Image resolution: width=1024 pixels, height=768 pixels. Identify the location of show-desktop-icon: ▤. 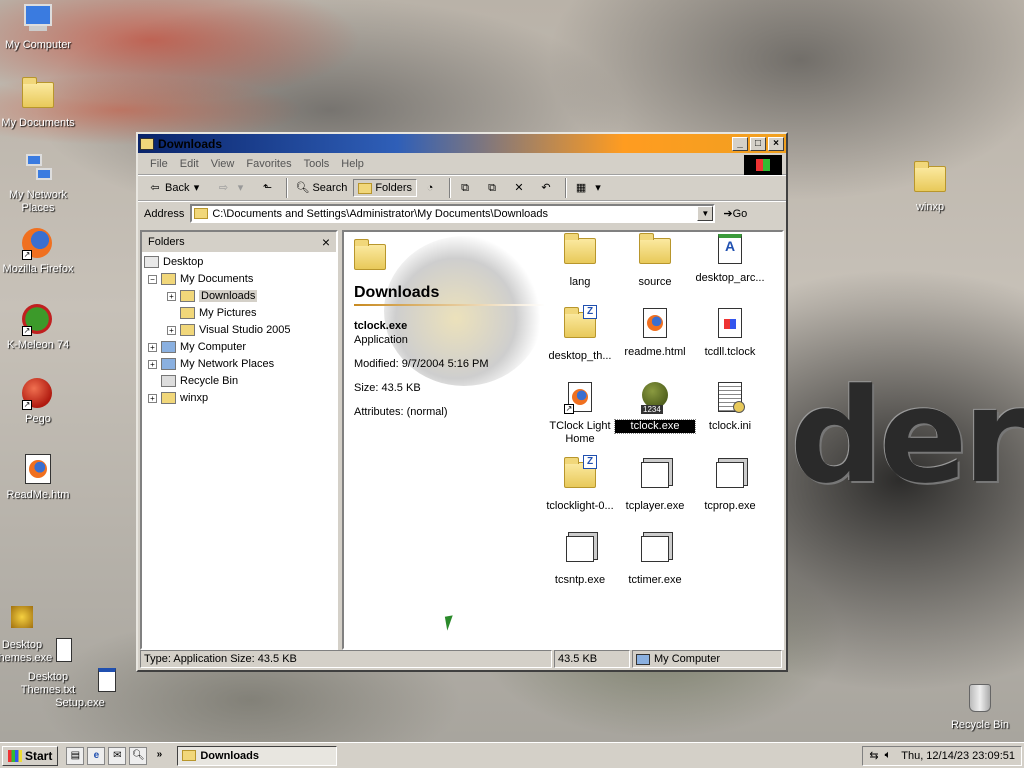
(75, 755).